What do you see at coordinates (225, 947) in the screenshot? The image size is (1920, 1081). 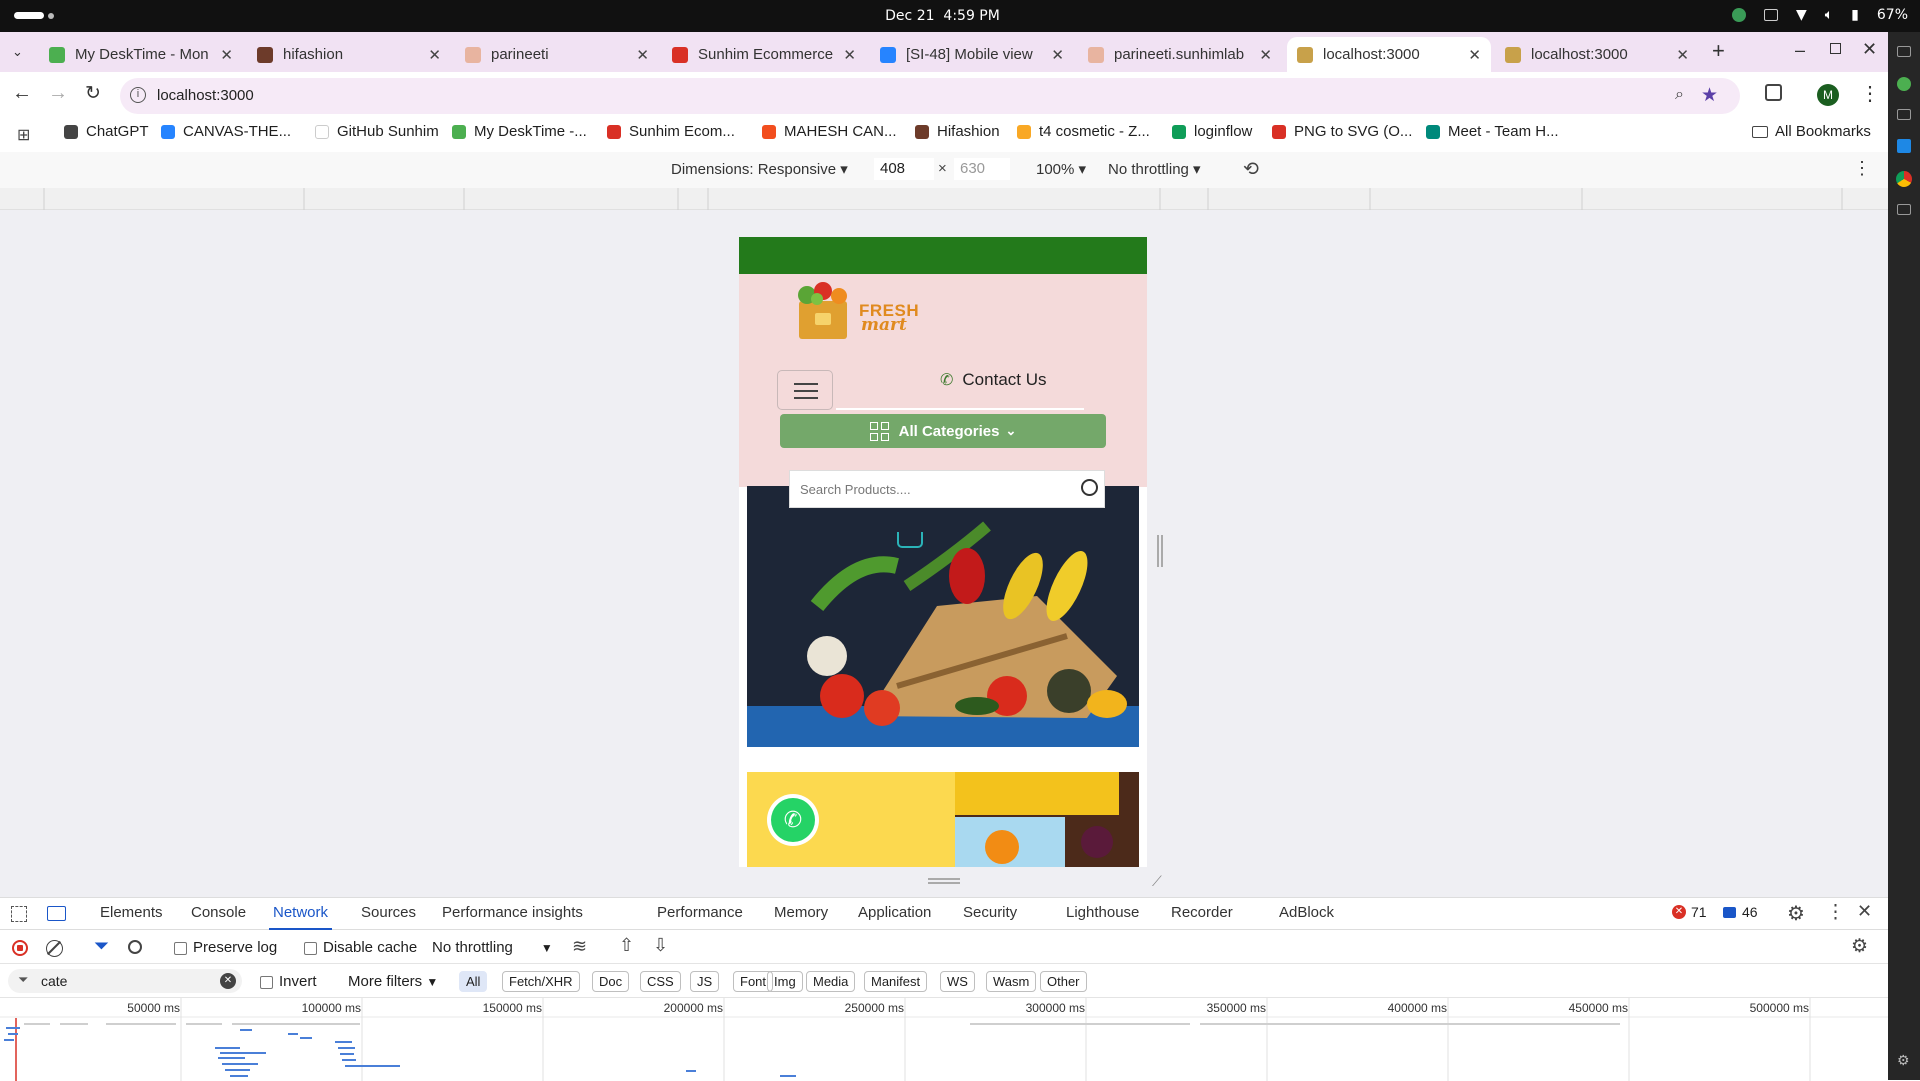 I see `preserve-log-checkbox: Preserve log` at bounding box center [225, 947].